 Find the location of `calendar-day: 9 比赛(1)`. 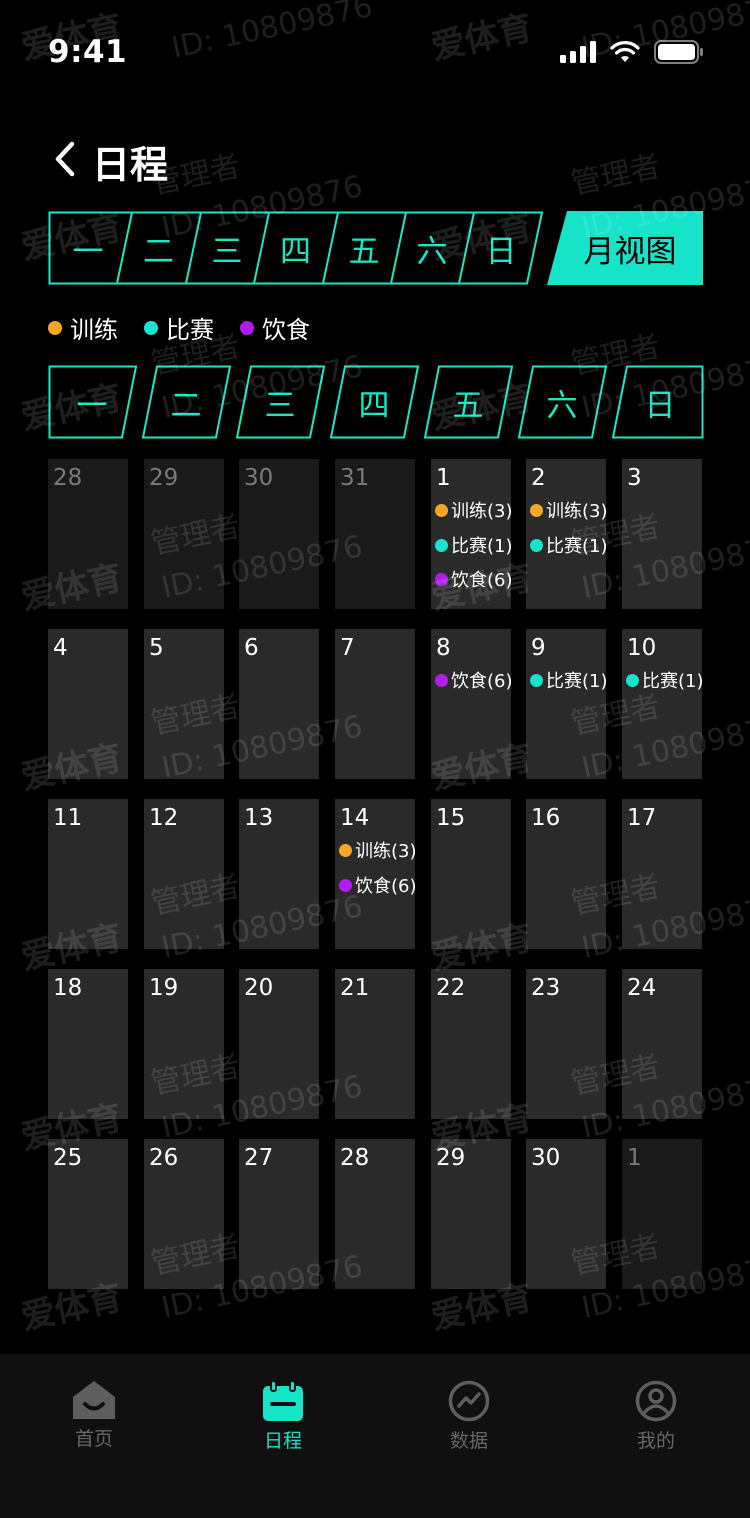

calendar-day: 9 比赛(1) is located at coordinates (567, 704).